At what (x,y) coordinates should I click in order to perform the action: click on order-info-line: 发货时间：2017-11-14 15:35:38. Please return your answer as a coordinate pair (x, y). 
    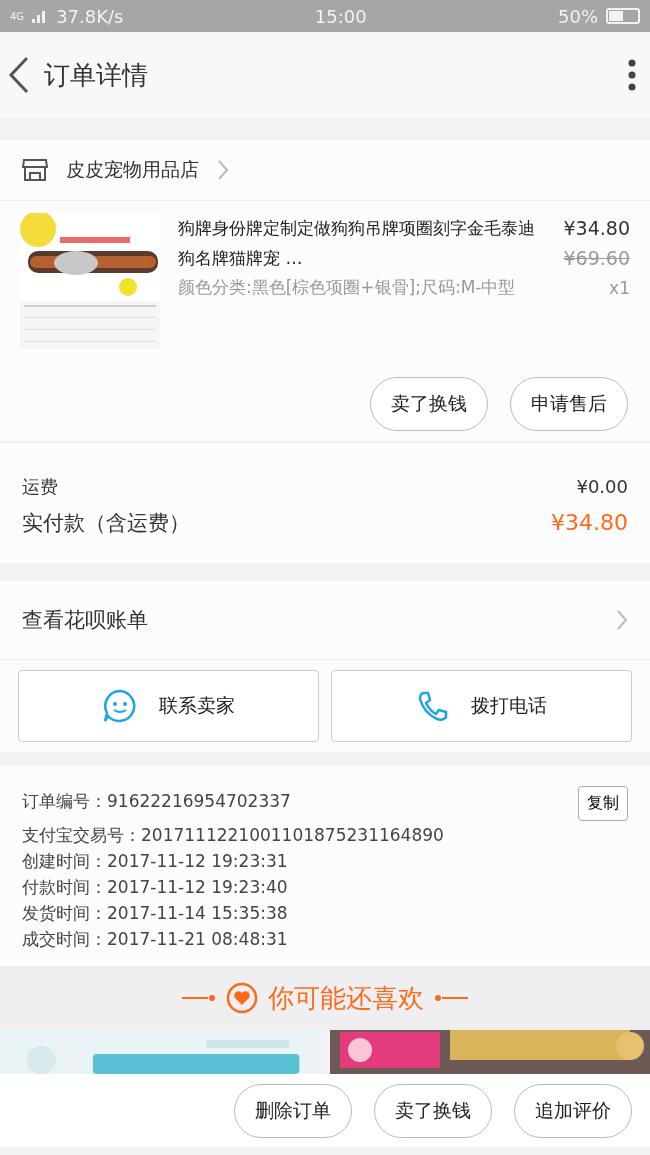
    Looking at the image, I should click on (155, 913).